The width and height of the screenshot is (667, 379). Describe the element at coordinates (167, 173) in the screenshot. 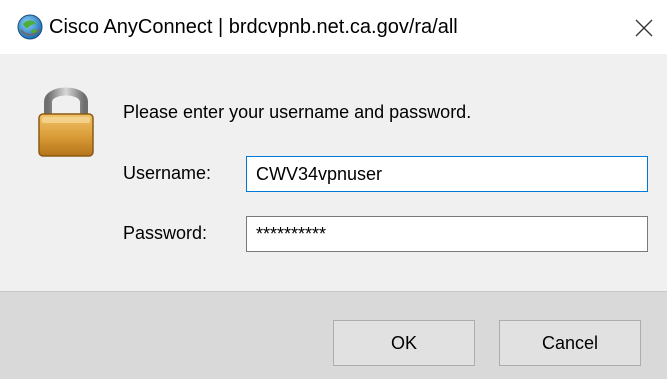

I see `username-label: Username:` at that location.